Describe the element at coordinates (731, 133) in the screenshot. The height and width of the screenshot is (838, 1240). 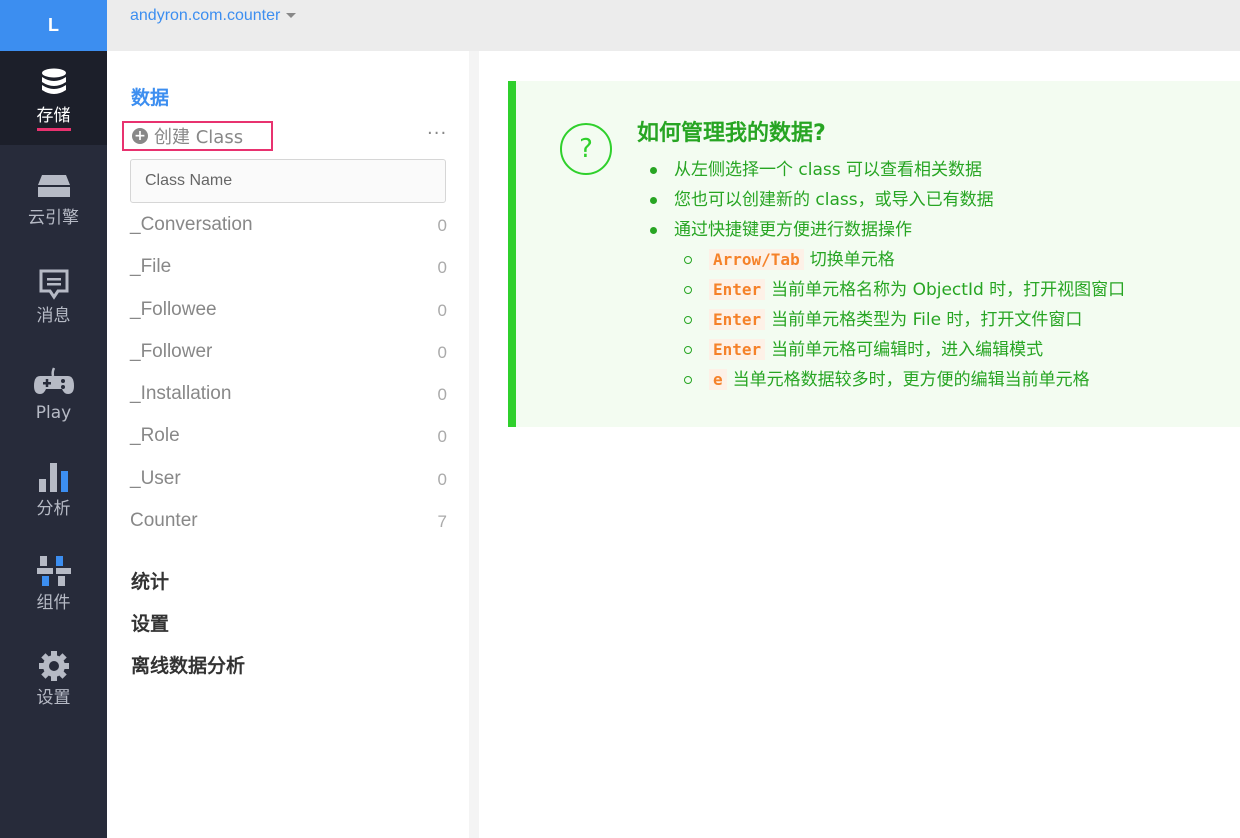
I see `help-title: 如何管理我的数据?` at that location.